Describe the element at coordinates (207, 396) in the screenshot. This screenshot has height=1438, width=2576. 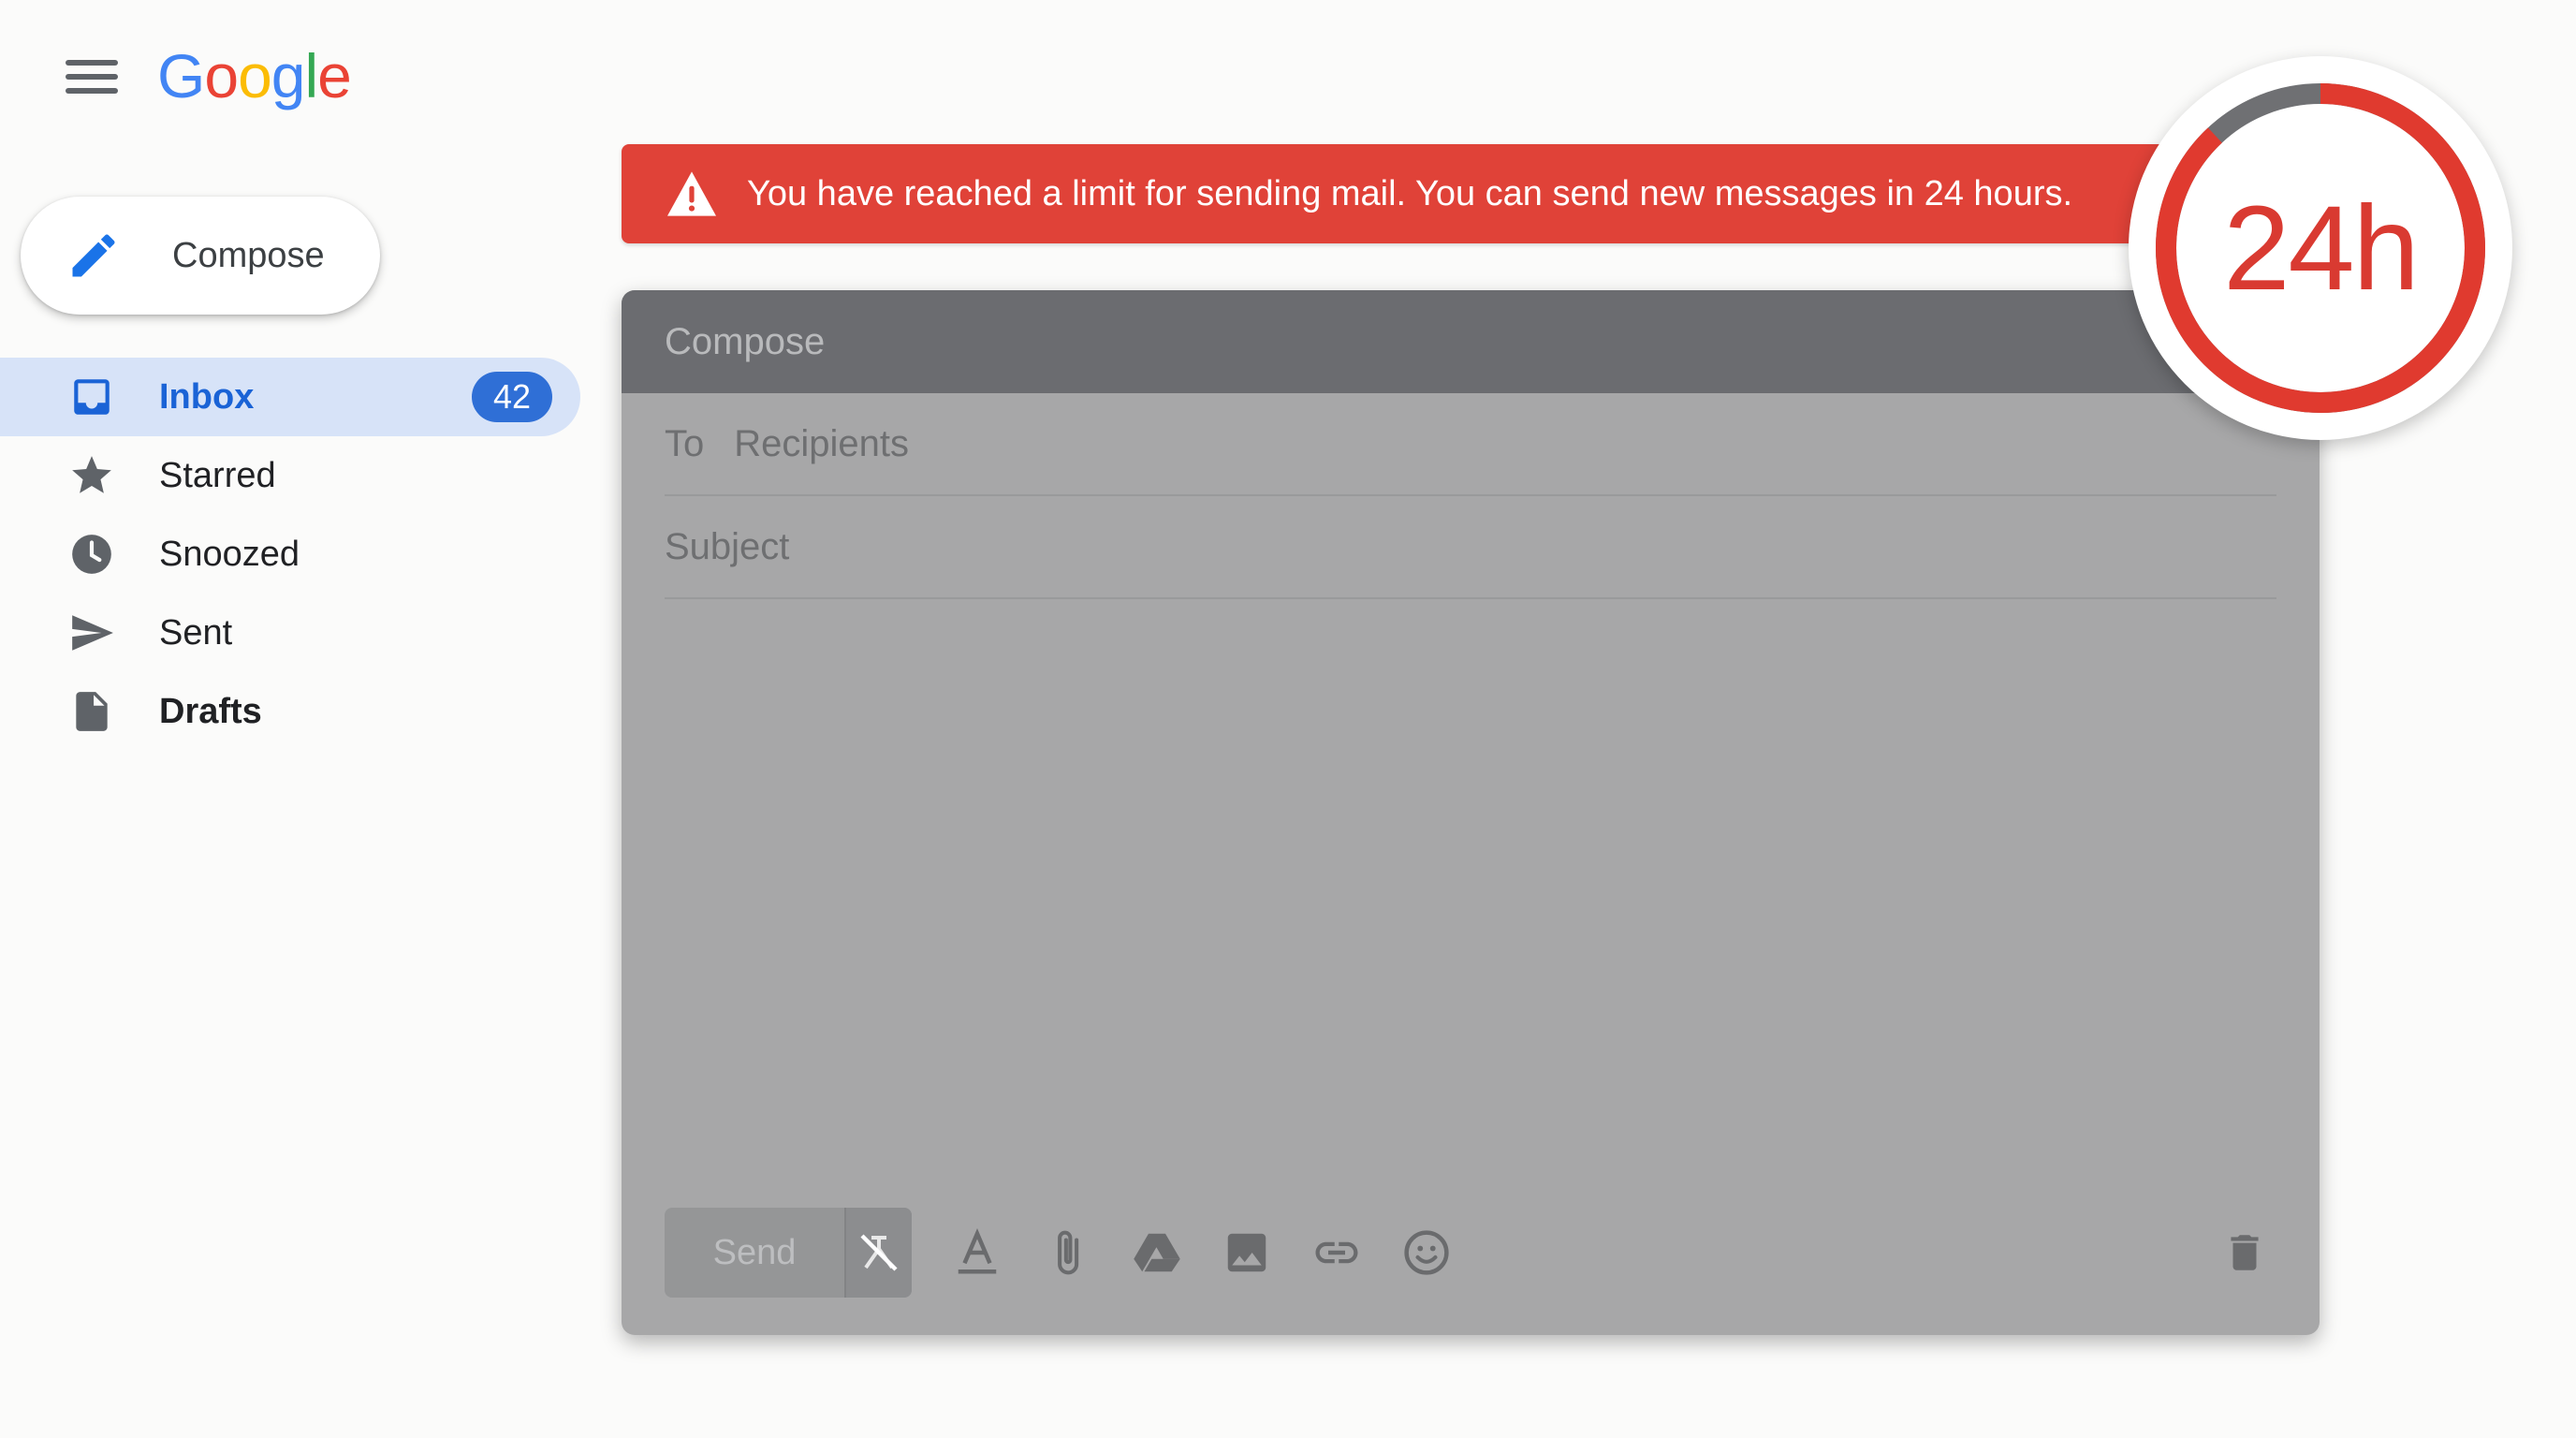
I see `sidebar-item-label: Inbox` at that location.